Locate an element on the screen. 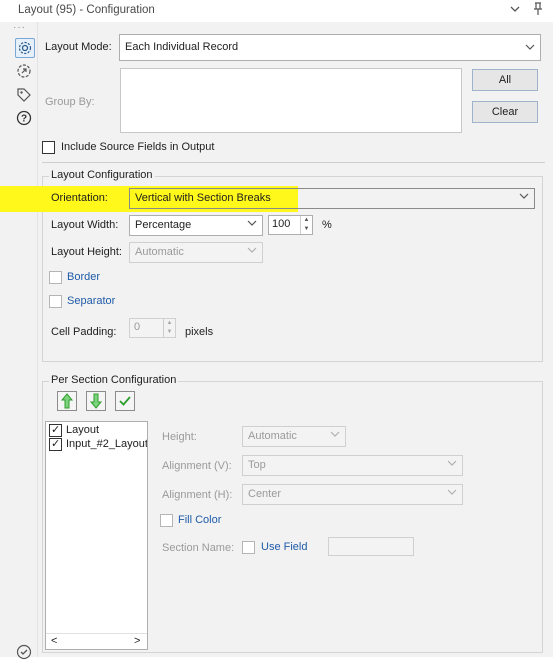 The height and width of the screenshot is (664, 553). orientation-label: Orientation: is located at coordinates (79, 198).